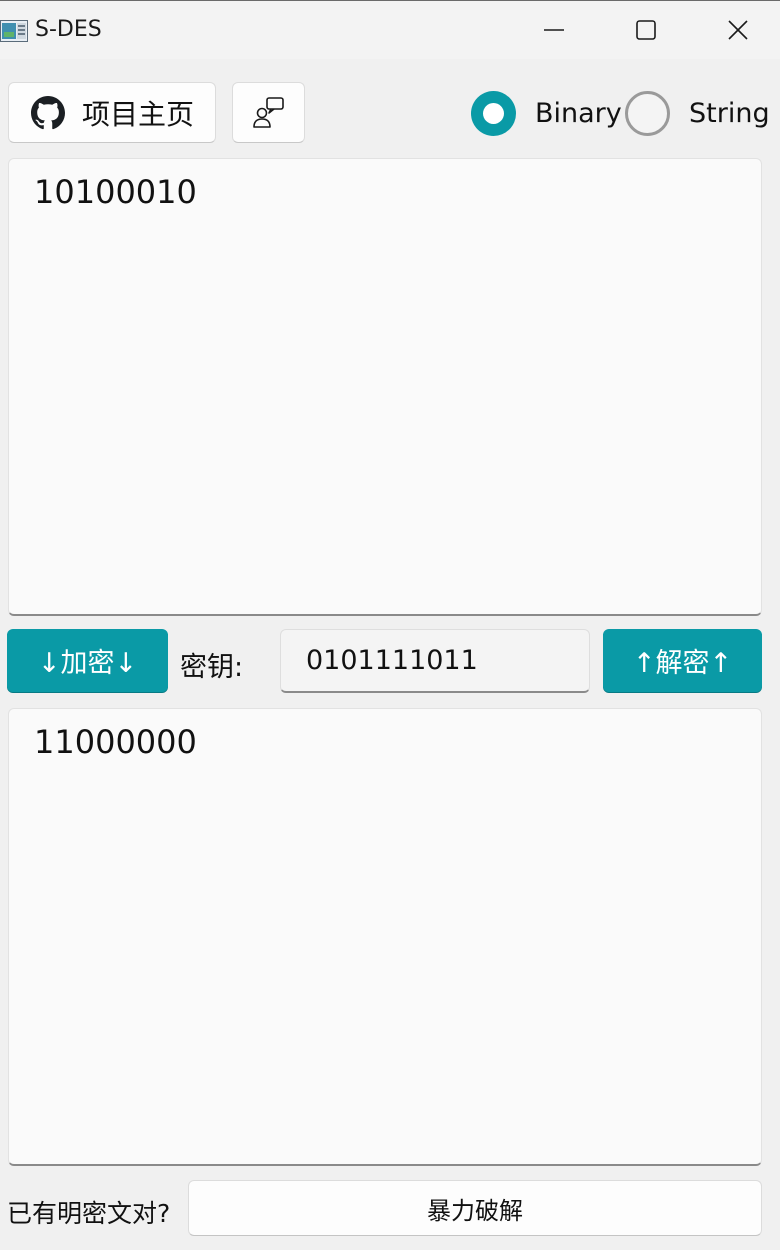  Describe the element at coordinates (68, 29) in the screenshot. I see `window-title: S-DES` at that location.